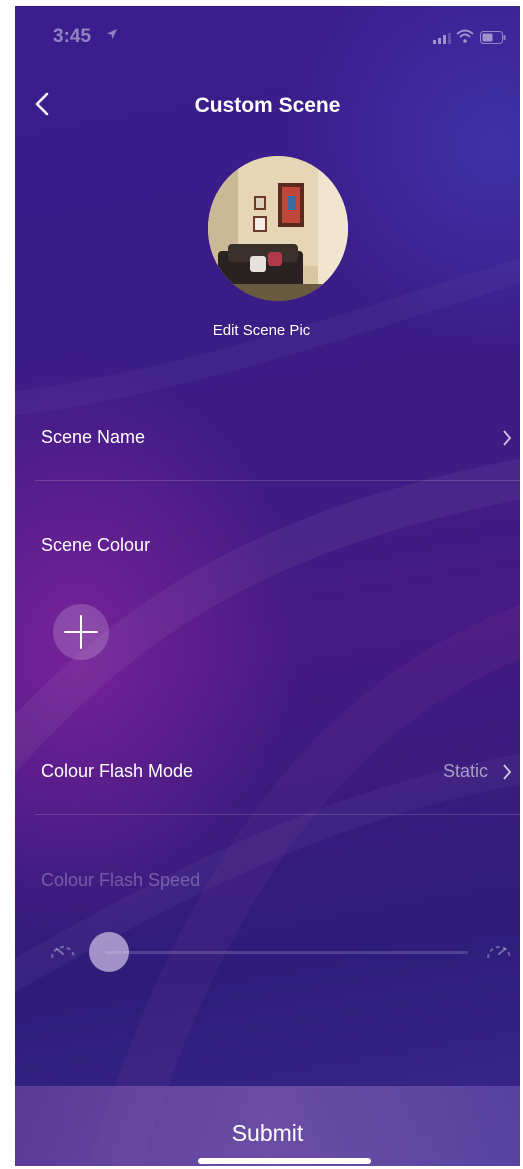 The height and width of the screenshot is (1169, 523). Describe the element at coordinates (277, 438) in the screenshot. I see `scene-name-row: Scene Name` at that location.